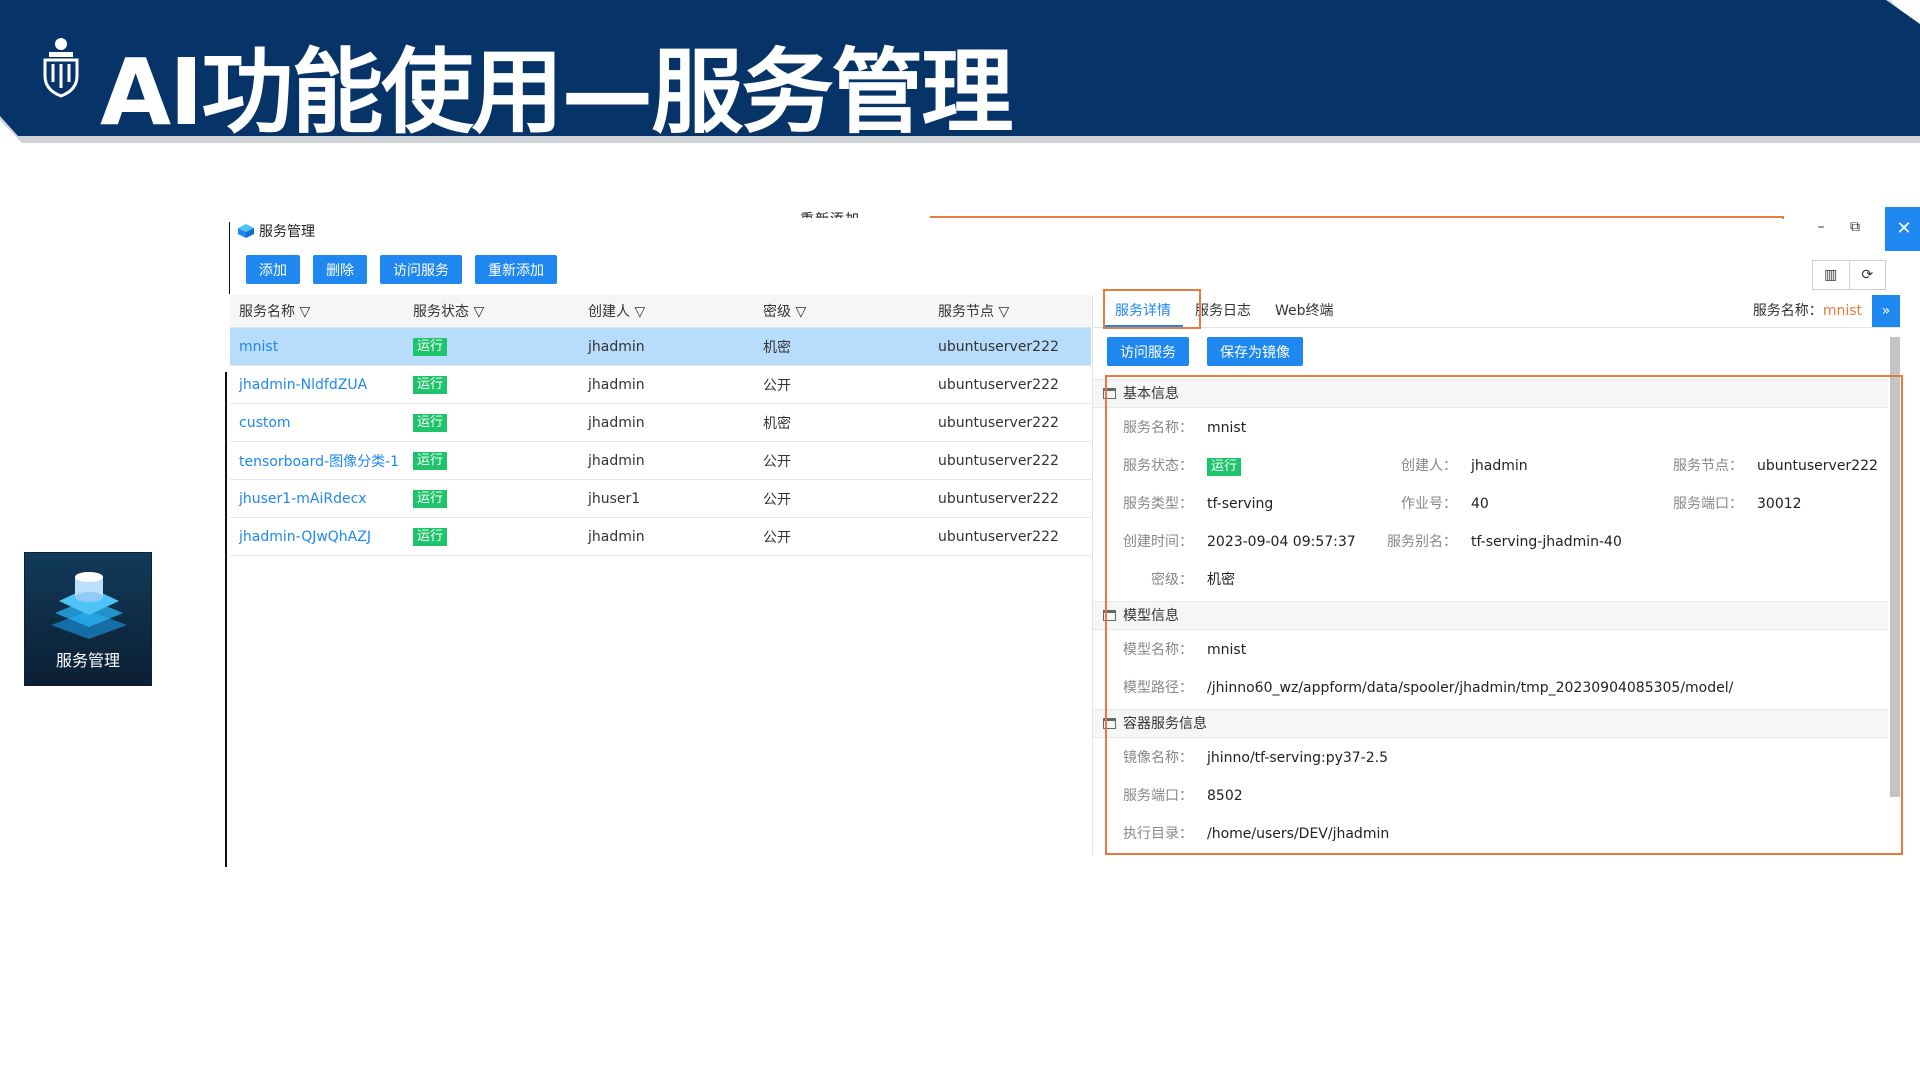 The height and width of the screenshot is (1080, 1920). I want to click on cube-icon, so click(246, 231).